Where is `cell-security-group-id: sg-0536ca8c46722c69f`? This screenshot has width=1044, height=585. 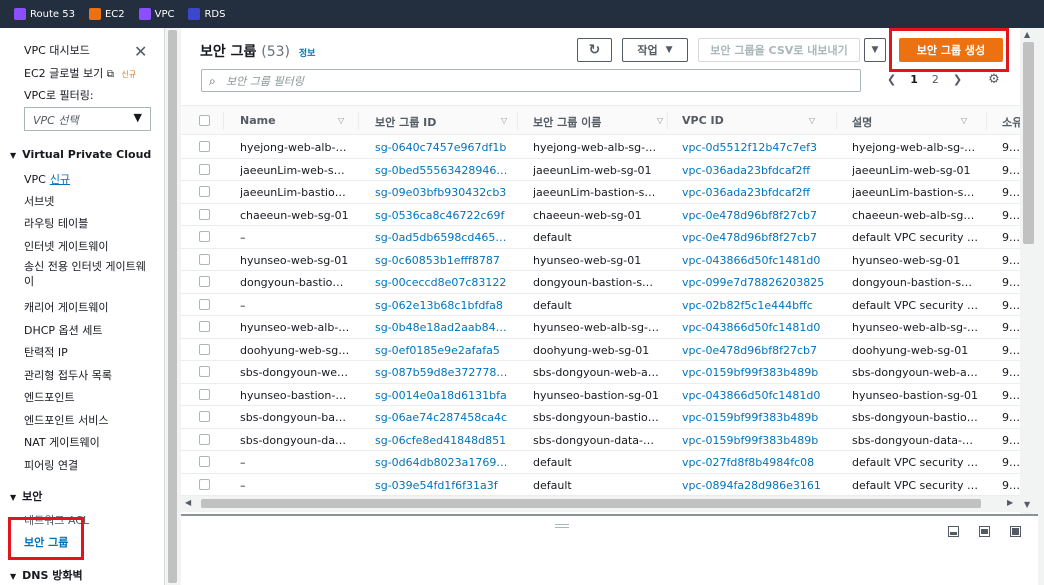
cell-security-group-id: sg-0536ca8c46722c69f is located at coordinates (442, 215).